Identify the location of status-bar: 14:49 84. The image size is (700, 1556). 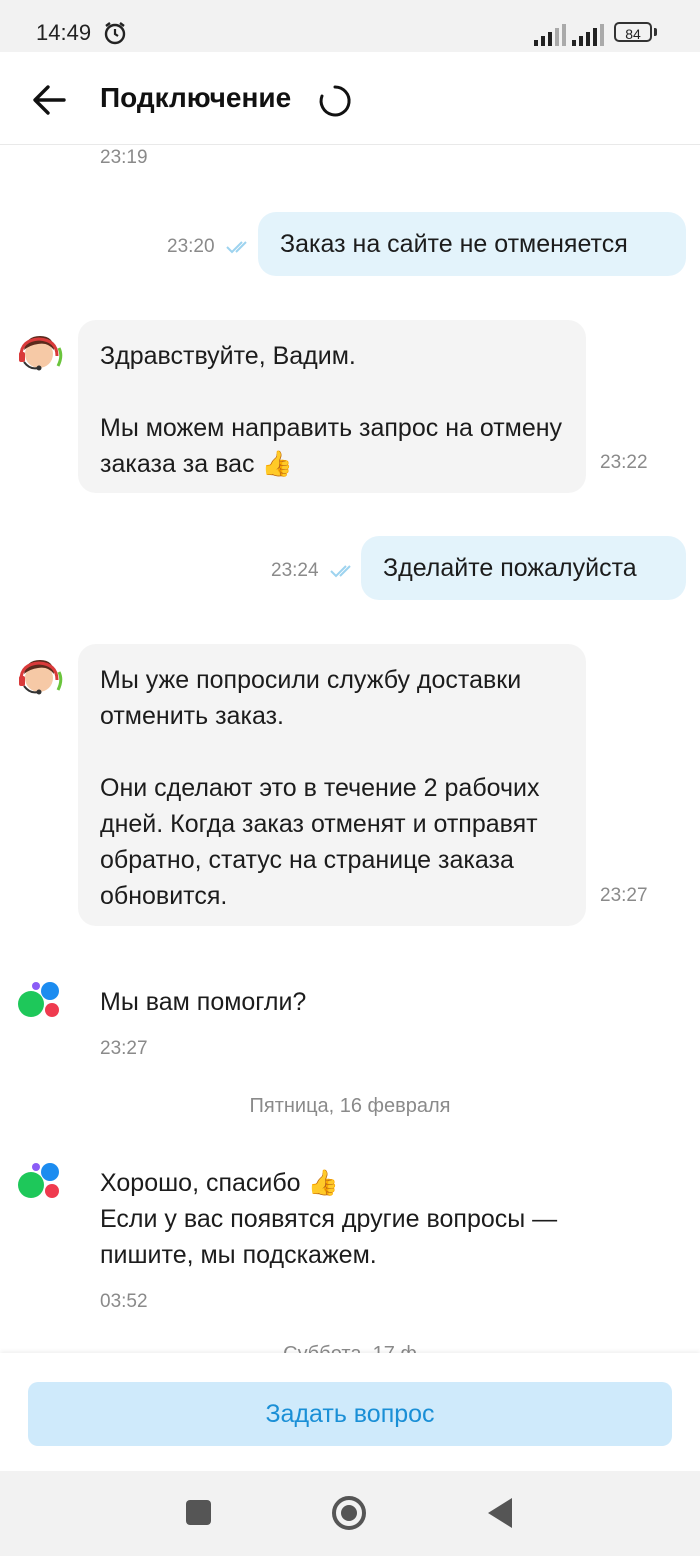
(350, 26).